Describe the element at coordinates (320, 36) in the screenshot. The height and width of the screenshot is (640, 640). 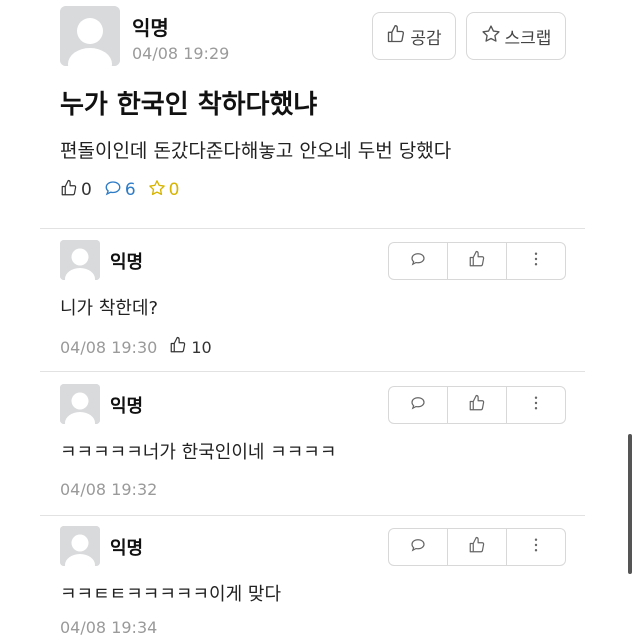
I see `post-header: 익명 04/08 19:29 공감 스크랩` at that location.